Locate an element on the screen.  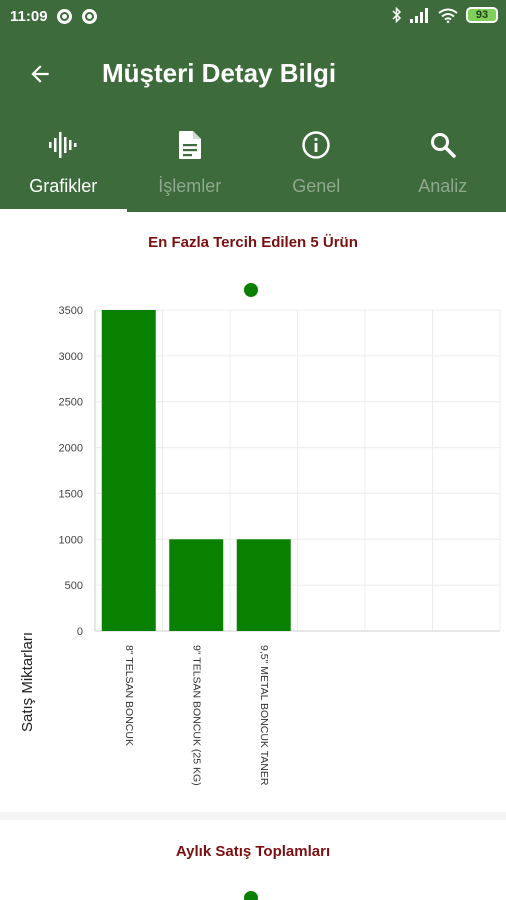
legend-marker is located at coordinates (251, 895).